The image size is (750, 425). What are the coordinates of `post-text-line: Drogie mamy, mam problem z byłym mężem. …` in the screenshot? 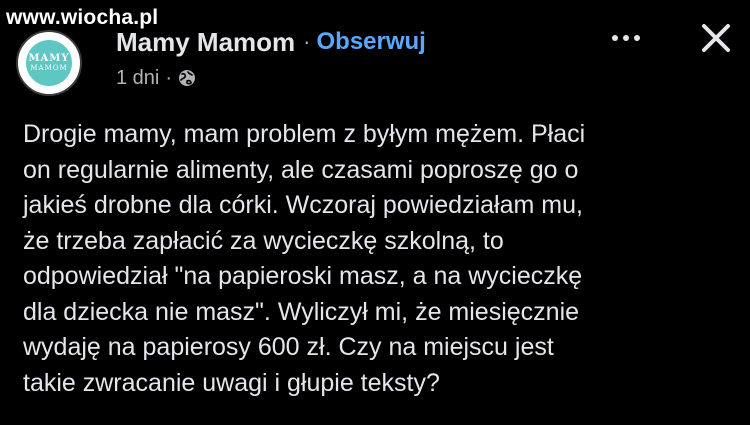 It's located at (304, 134).